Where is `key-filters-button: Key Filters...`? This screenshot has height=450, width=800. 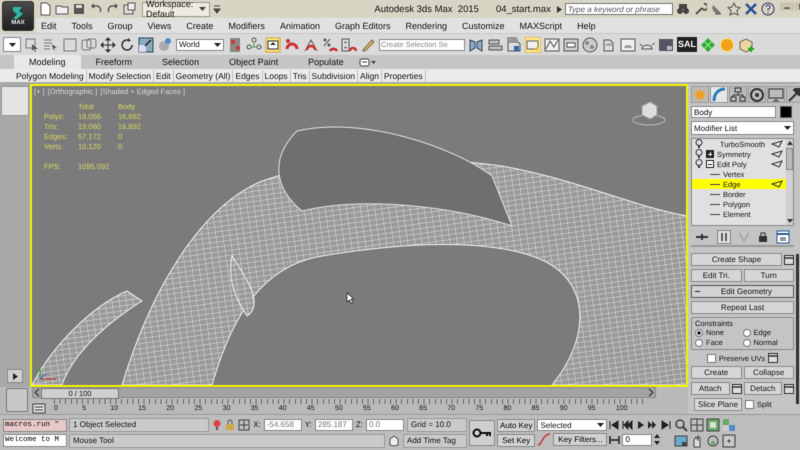 key-filters-button: Key Filters... is located at coordinates (580, 439).